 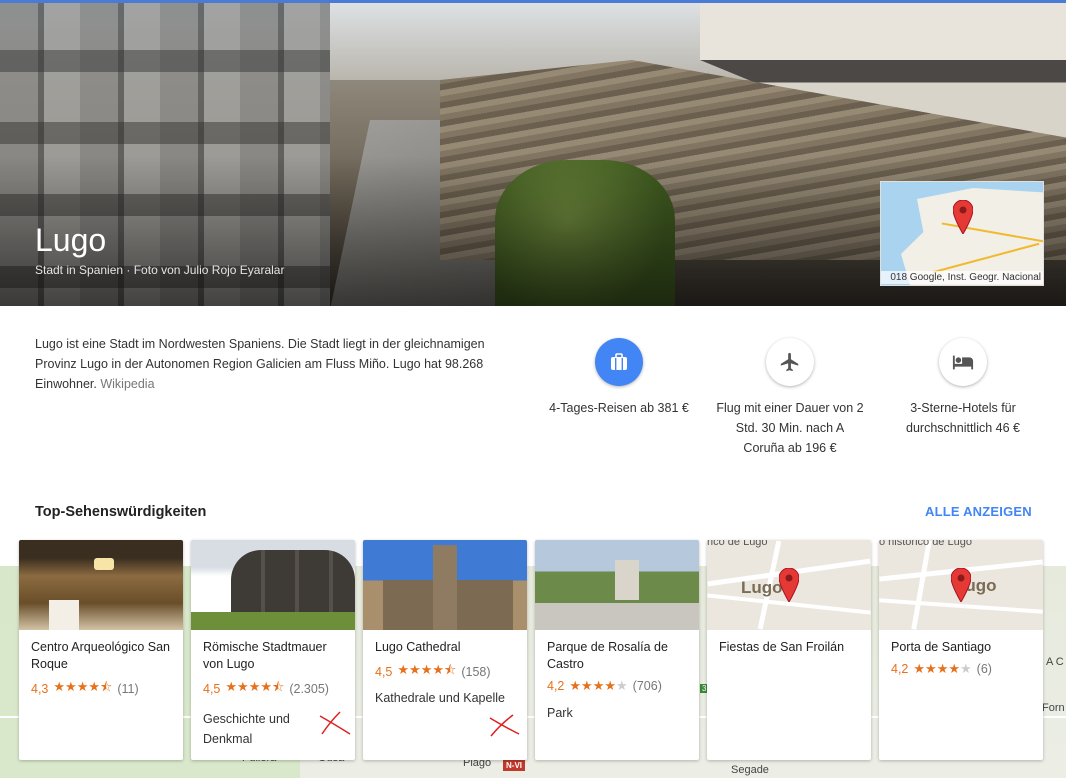 I want to click on hotels-button, so click(x=963, y=362).